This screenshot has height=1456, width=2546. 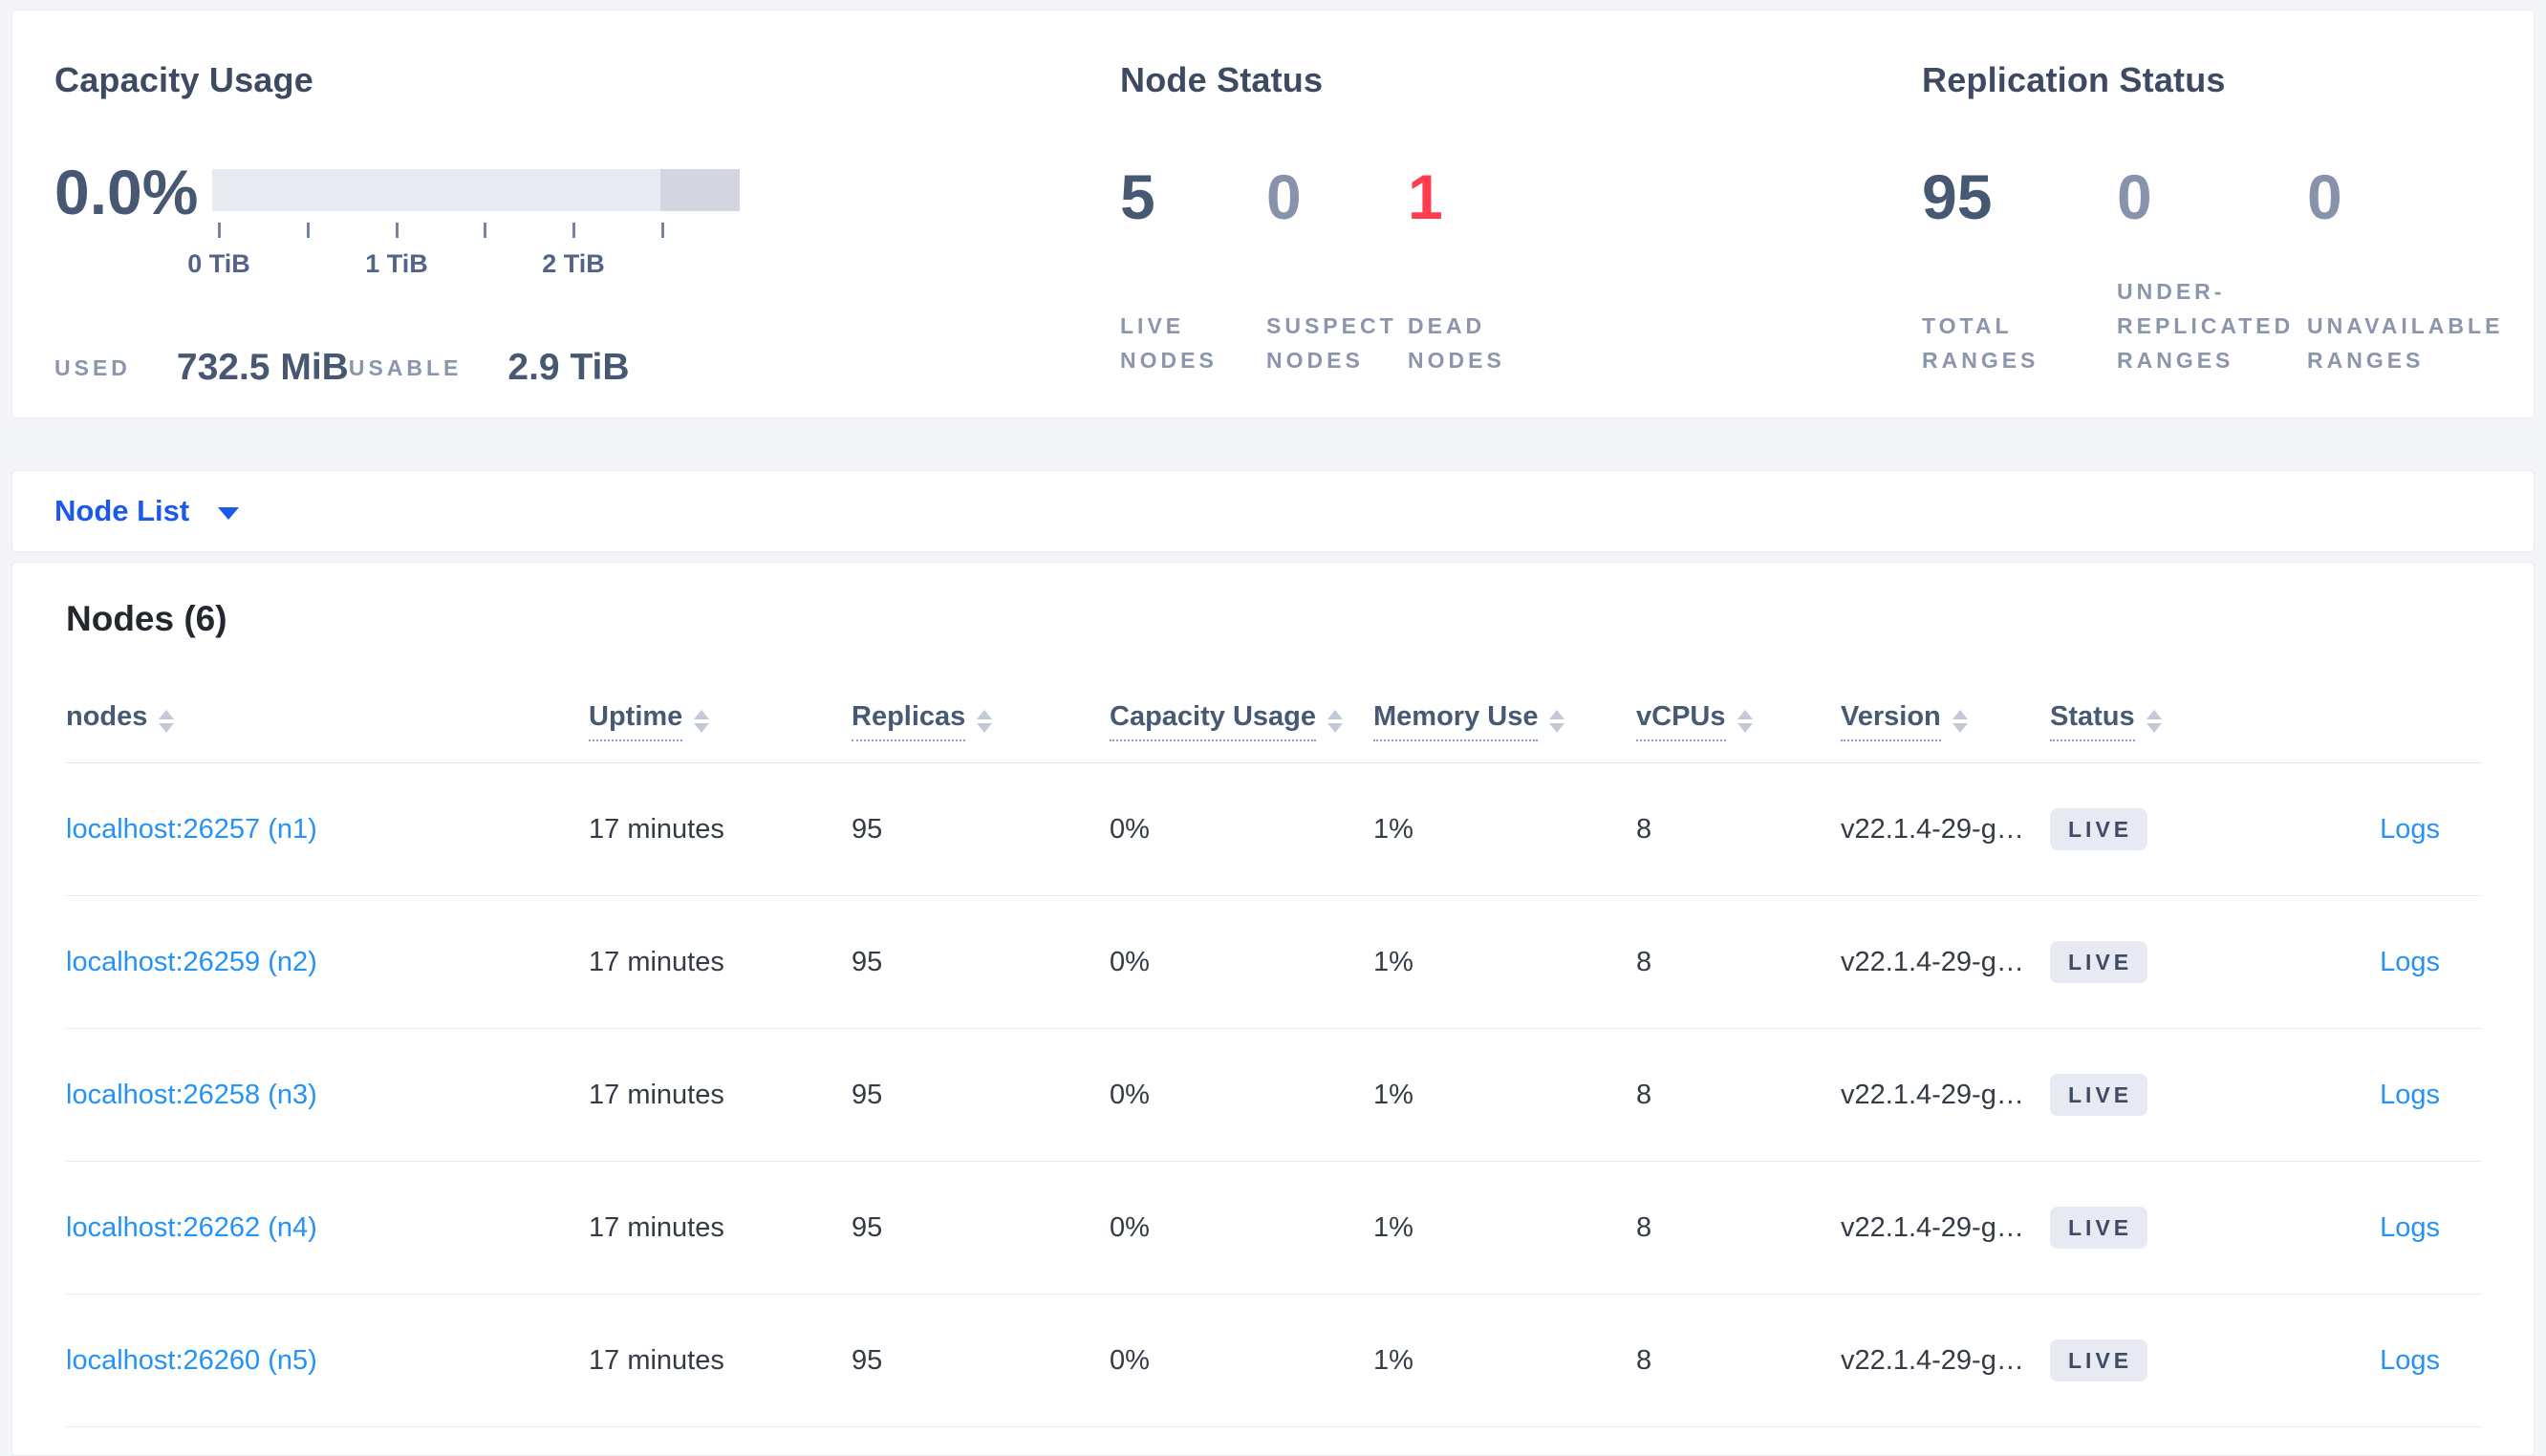 What do you see at coordinates (1222, 79) in the screenshot?
I see `node-status-title: Node Status` at bounding box center [1222, 79].